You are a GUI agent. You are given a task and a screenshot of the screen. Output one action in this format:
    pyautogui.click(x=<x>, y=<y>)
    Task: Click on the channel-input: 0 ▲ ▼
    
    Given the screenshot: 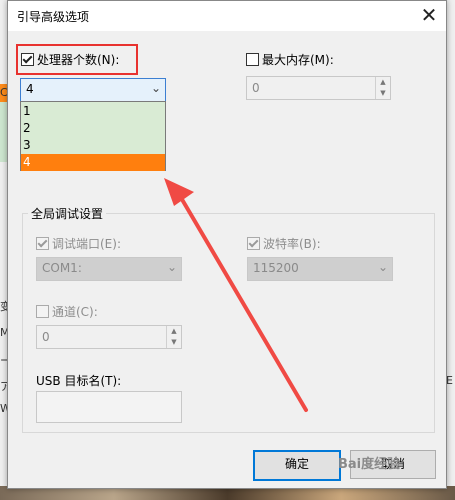 What is the action you would take?
    pyautogui.click(x=109, y=337)
    